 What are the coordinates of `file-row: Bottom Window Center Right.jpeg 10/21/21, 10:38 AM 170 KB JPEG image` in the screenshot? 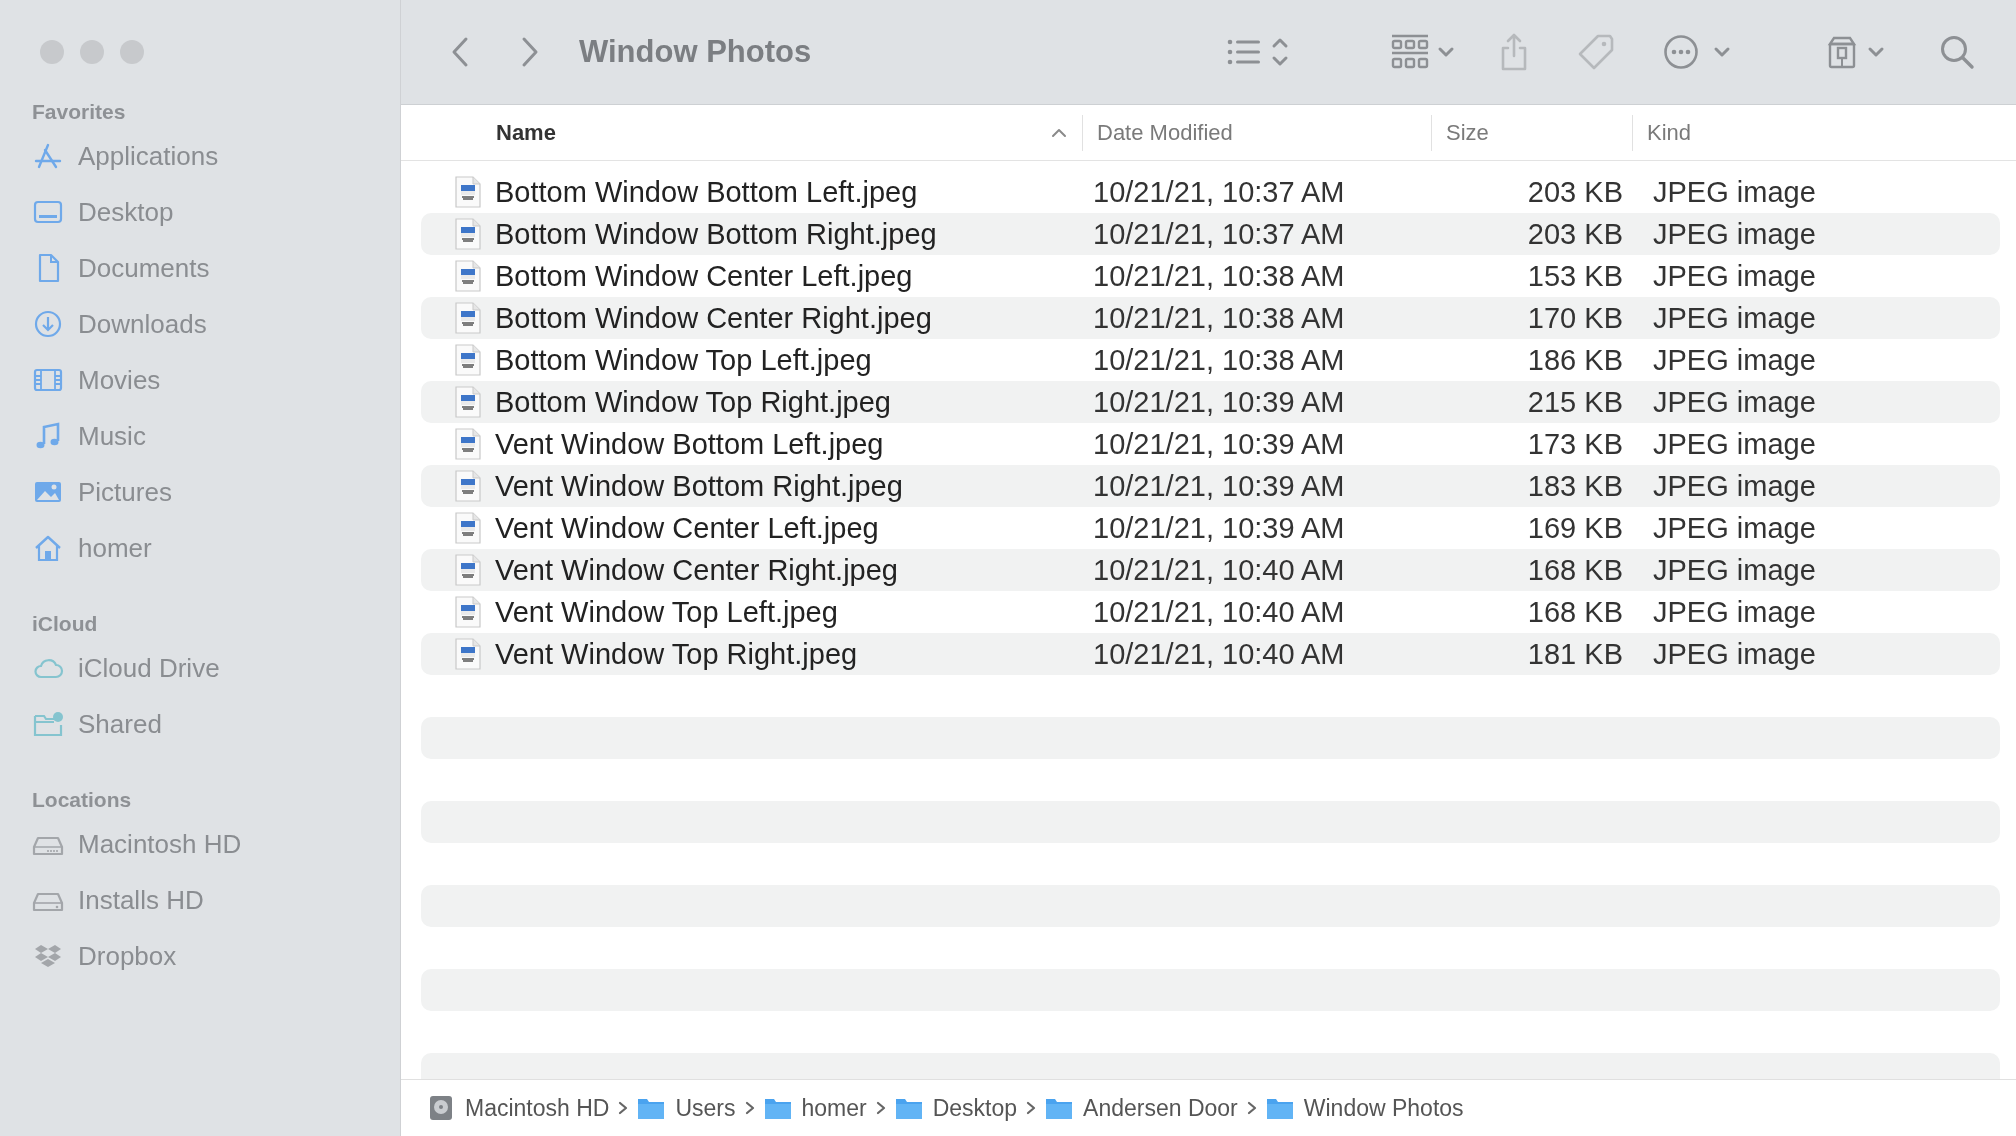 It's located at (1210, 318).